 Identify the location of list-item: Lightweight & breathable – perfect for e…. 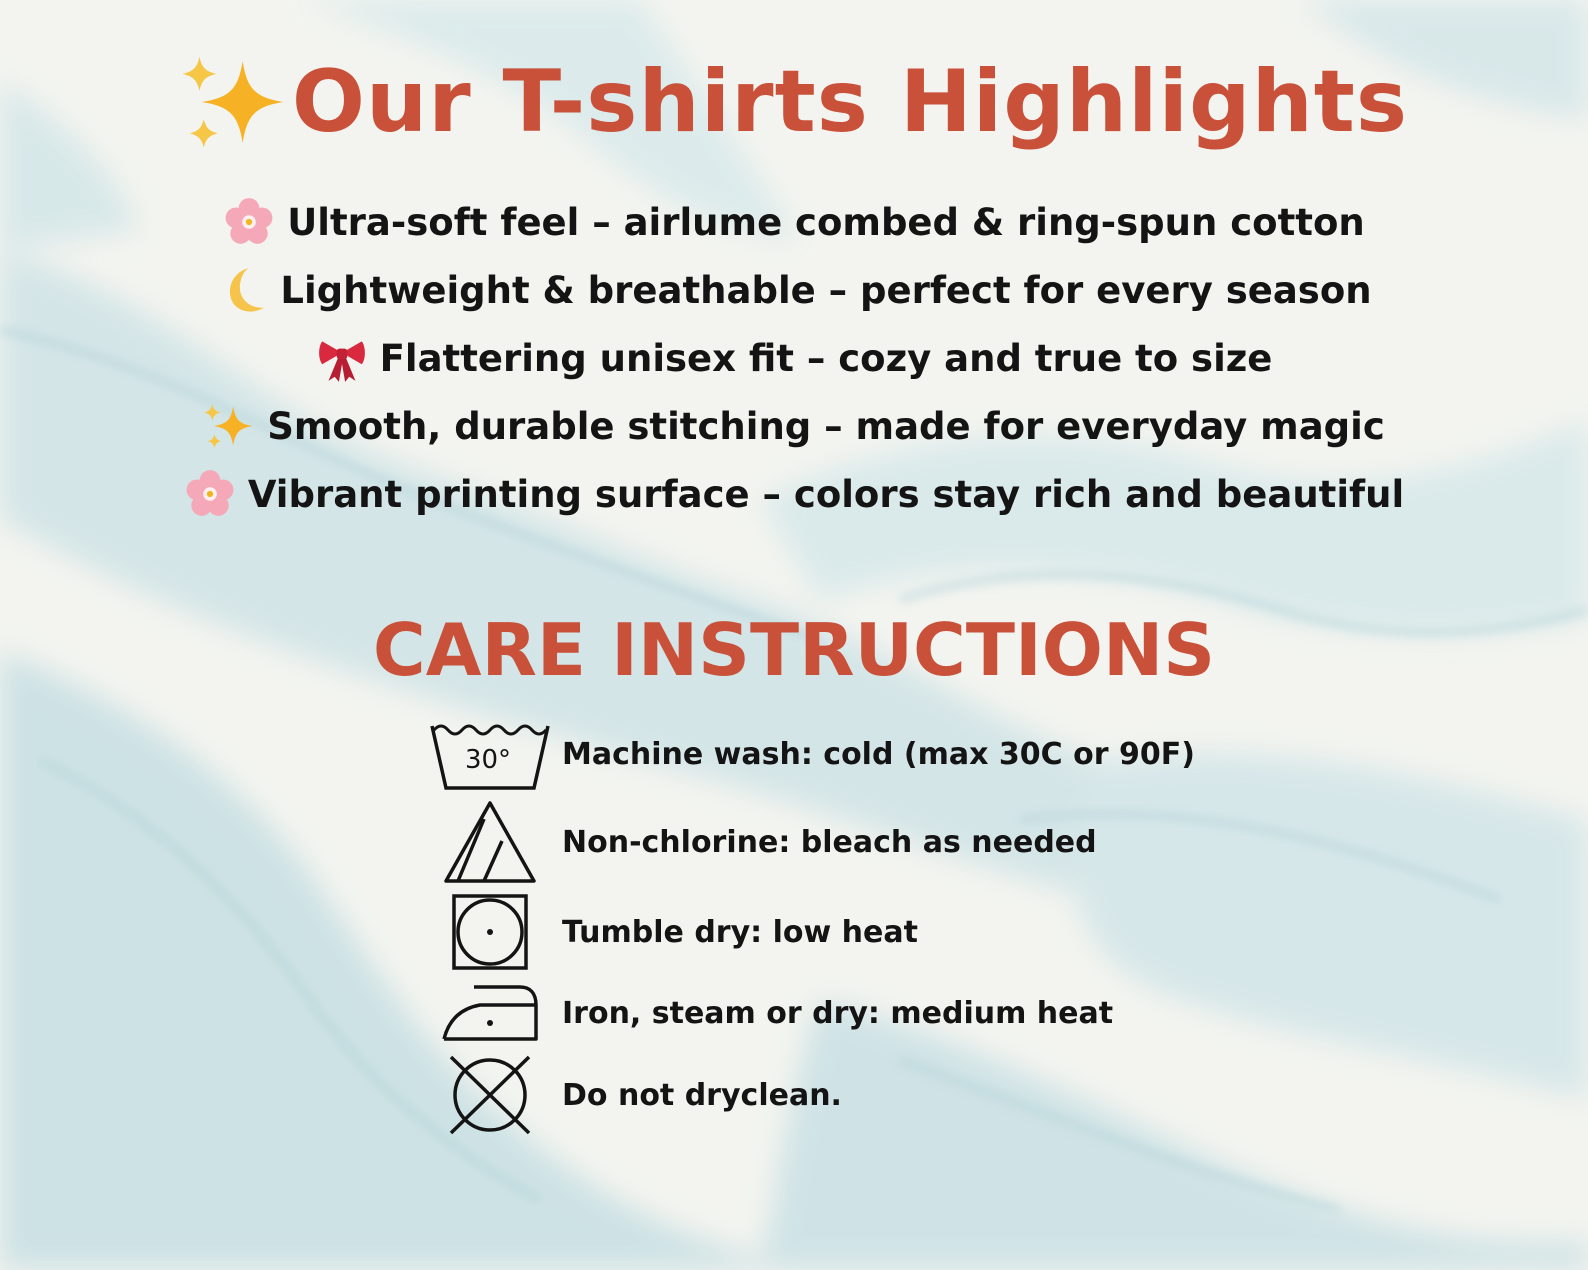
(794, 290).